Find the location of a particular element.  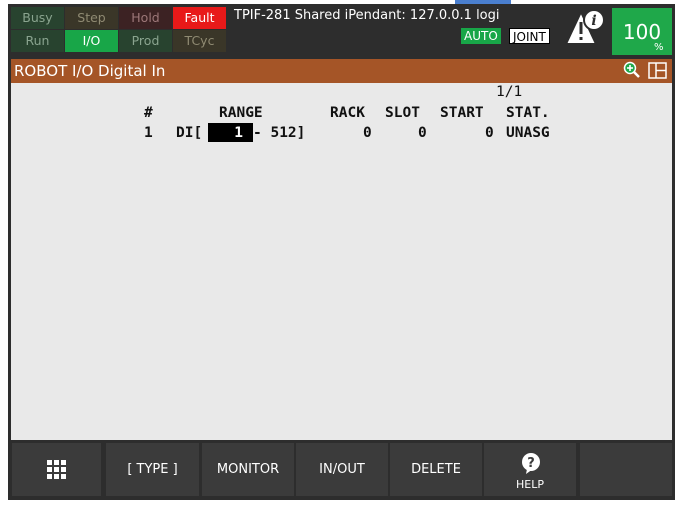

grid-menu-icon is located at coordinates (56, 469).